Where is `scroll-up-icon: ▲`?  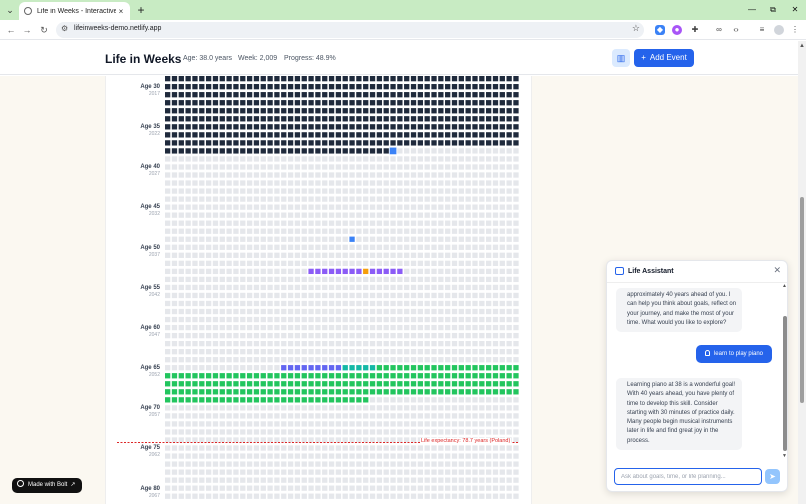 scroll-up-icon: ▲ is located at coordinates (802, 46).